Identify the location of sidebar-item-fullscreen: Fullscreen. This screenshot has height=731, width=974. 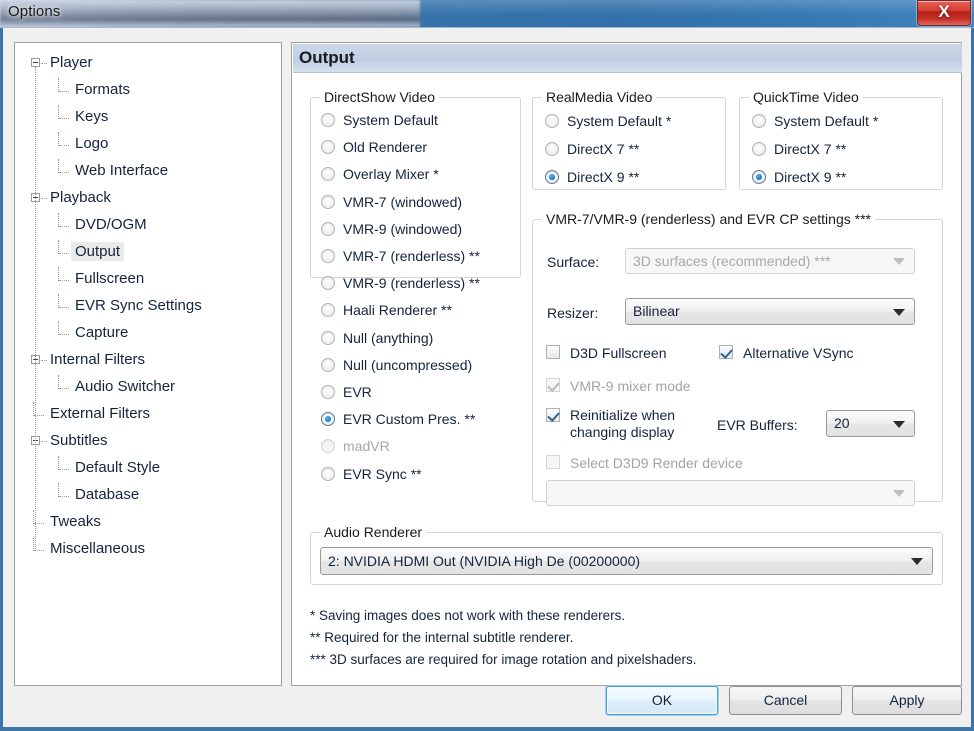
(109, 278).